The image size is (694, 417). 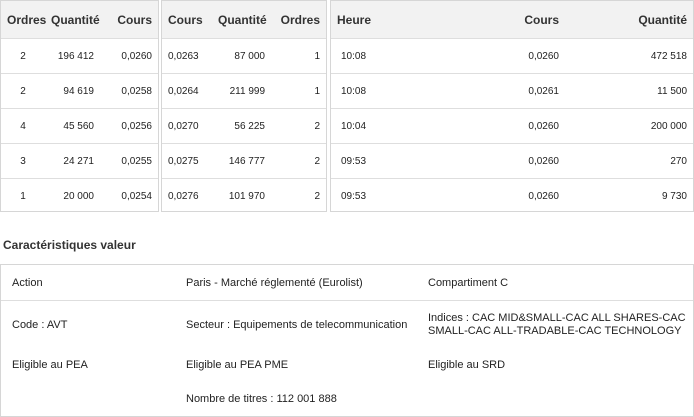 What do you see at coordinates (129, 56) in the screenshot?
I see `bid-price: 0,0260` at bounding box center [129, 56].